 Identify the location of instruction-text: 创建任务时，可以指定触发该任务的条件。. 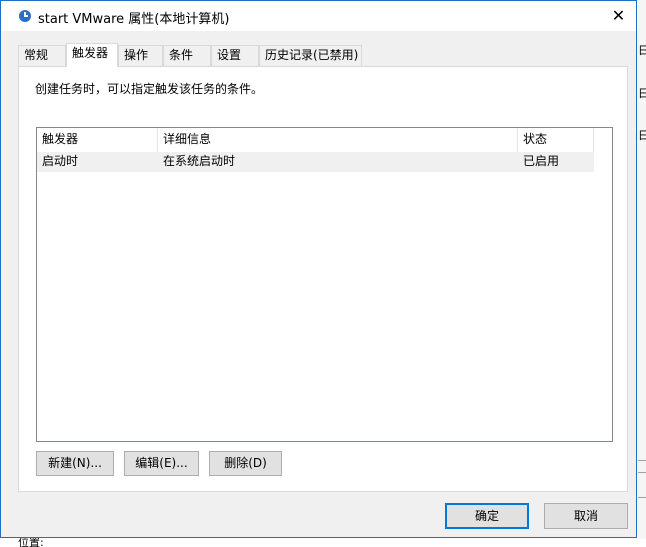
(149, 89).